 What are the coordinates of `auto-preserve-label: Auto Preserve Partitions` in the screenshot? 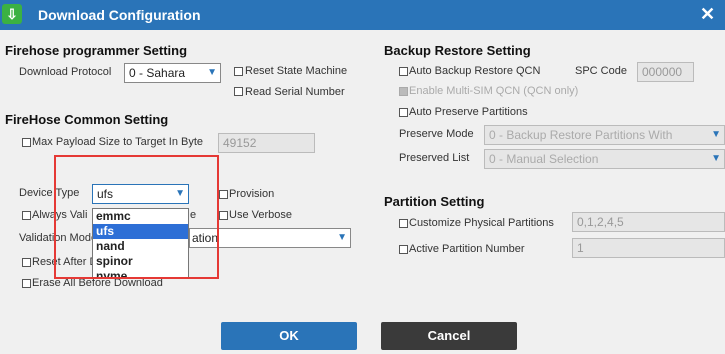 It's located at (468, 112).